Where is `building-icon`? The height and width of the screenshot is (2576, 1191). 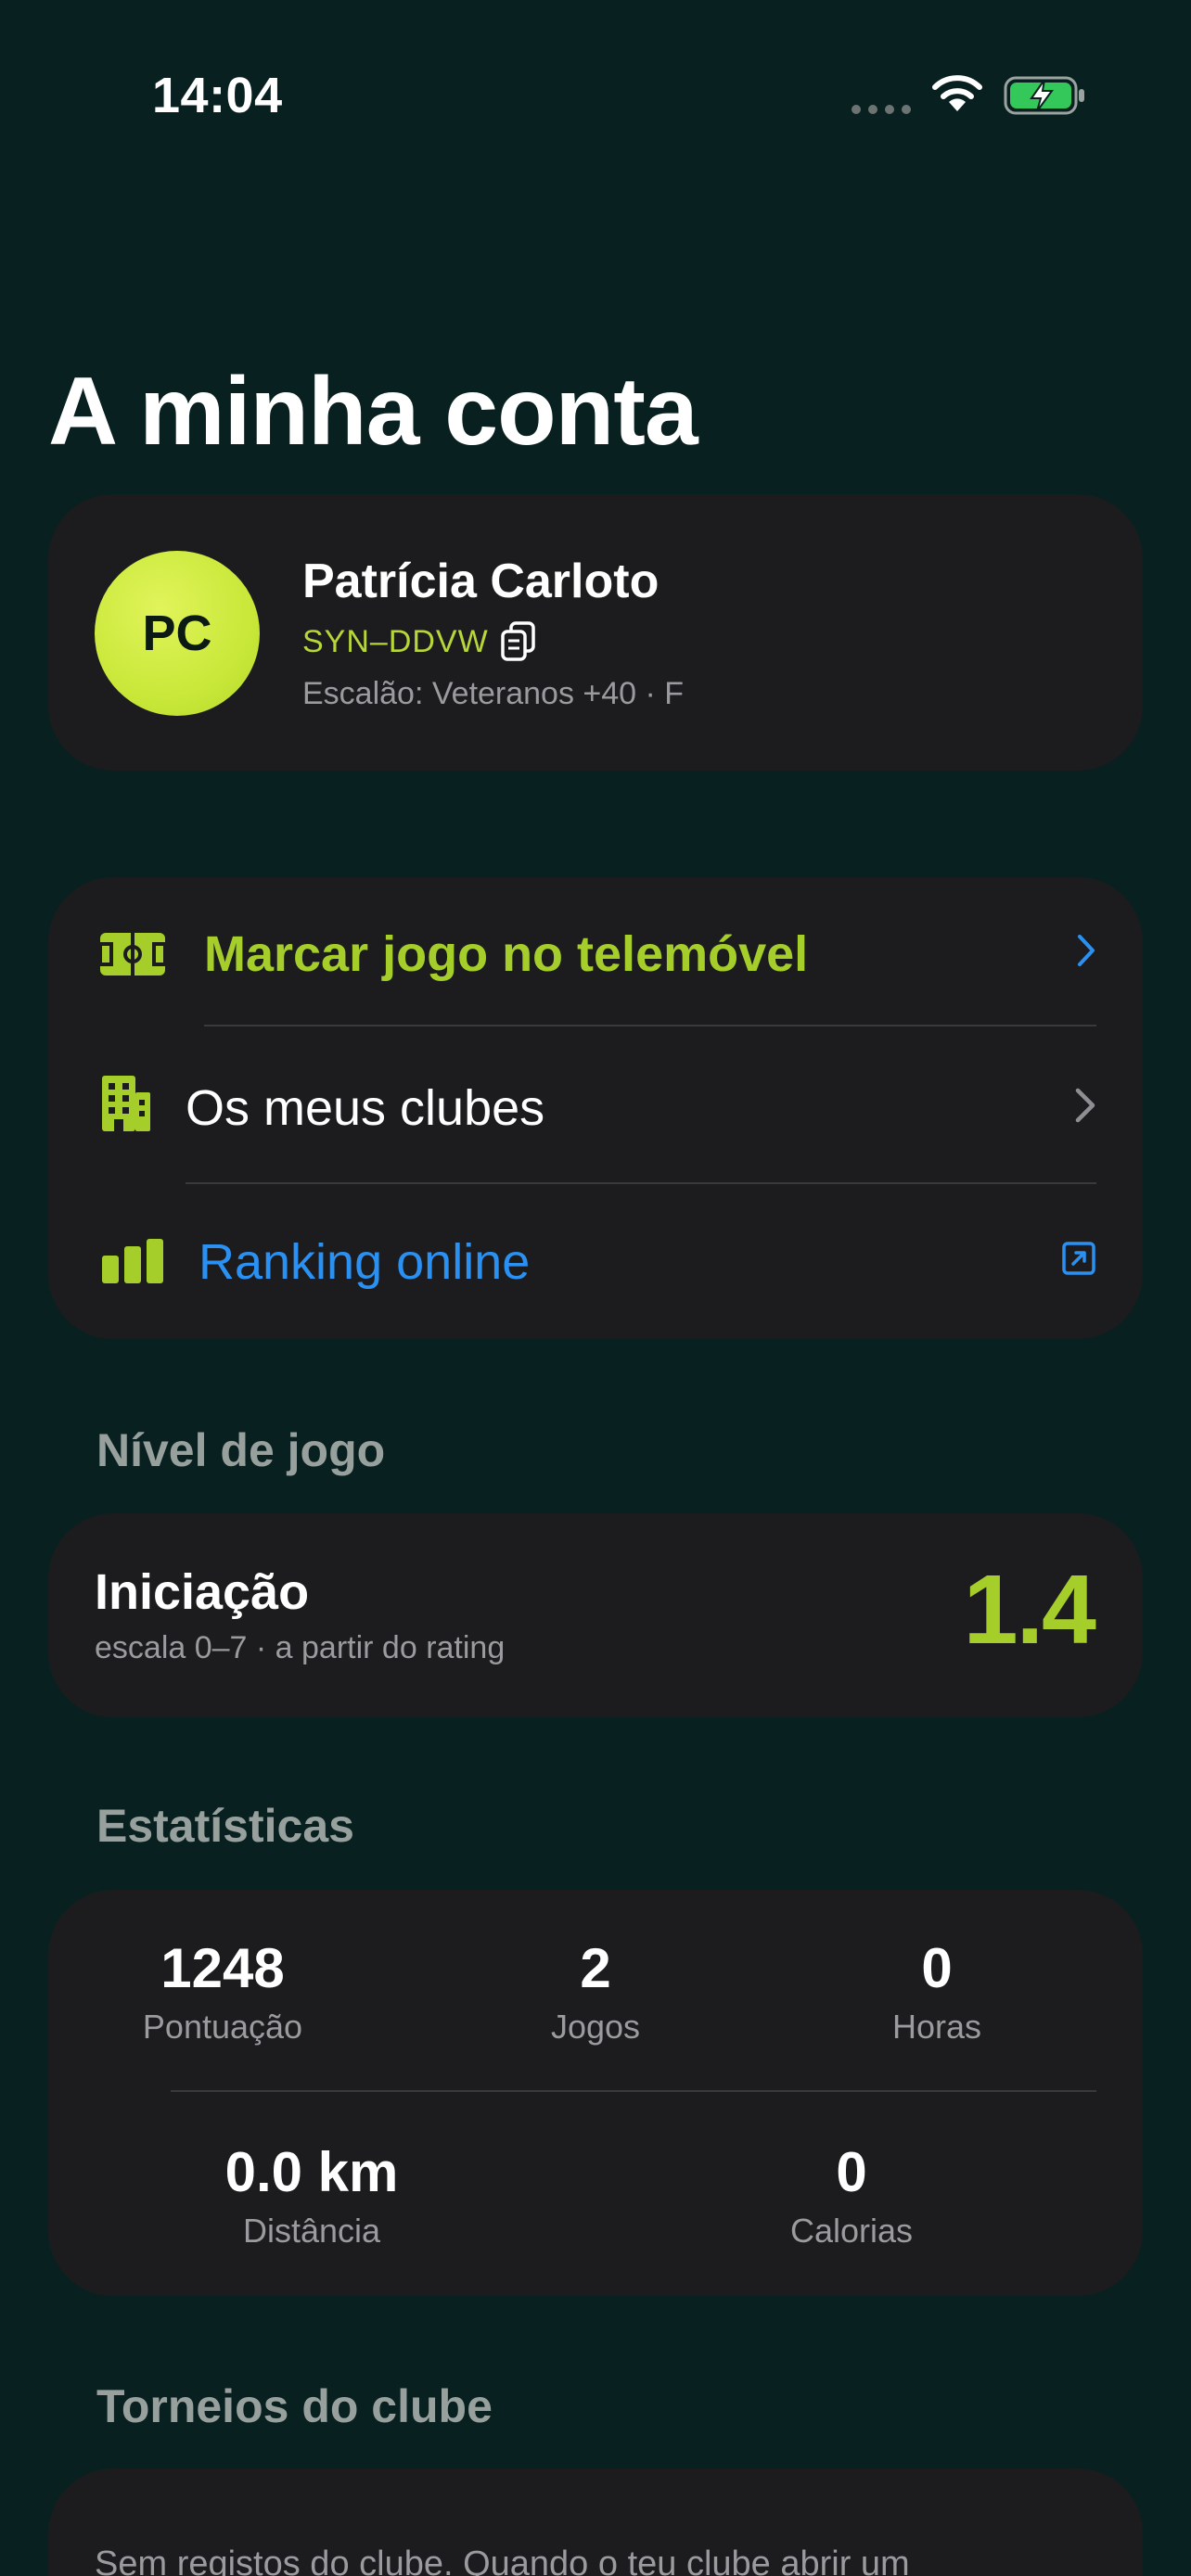 building-icon is located at coordinates (126, 1103).